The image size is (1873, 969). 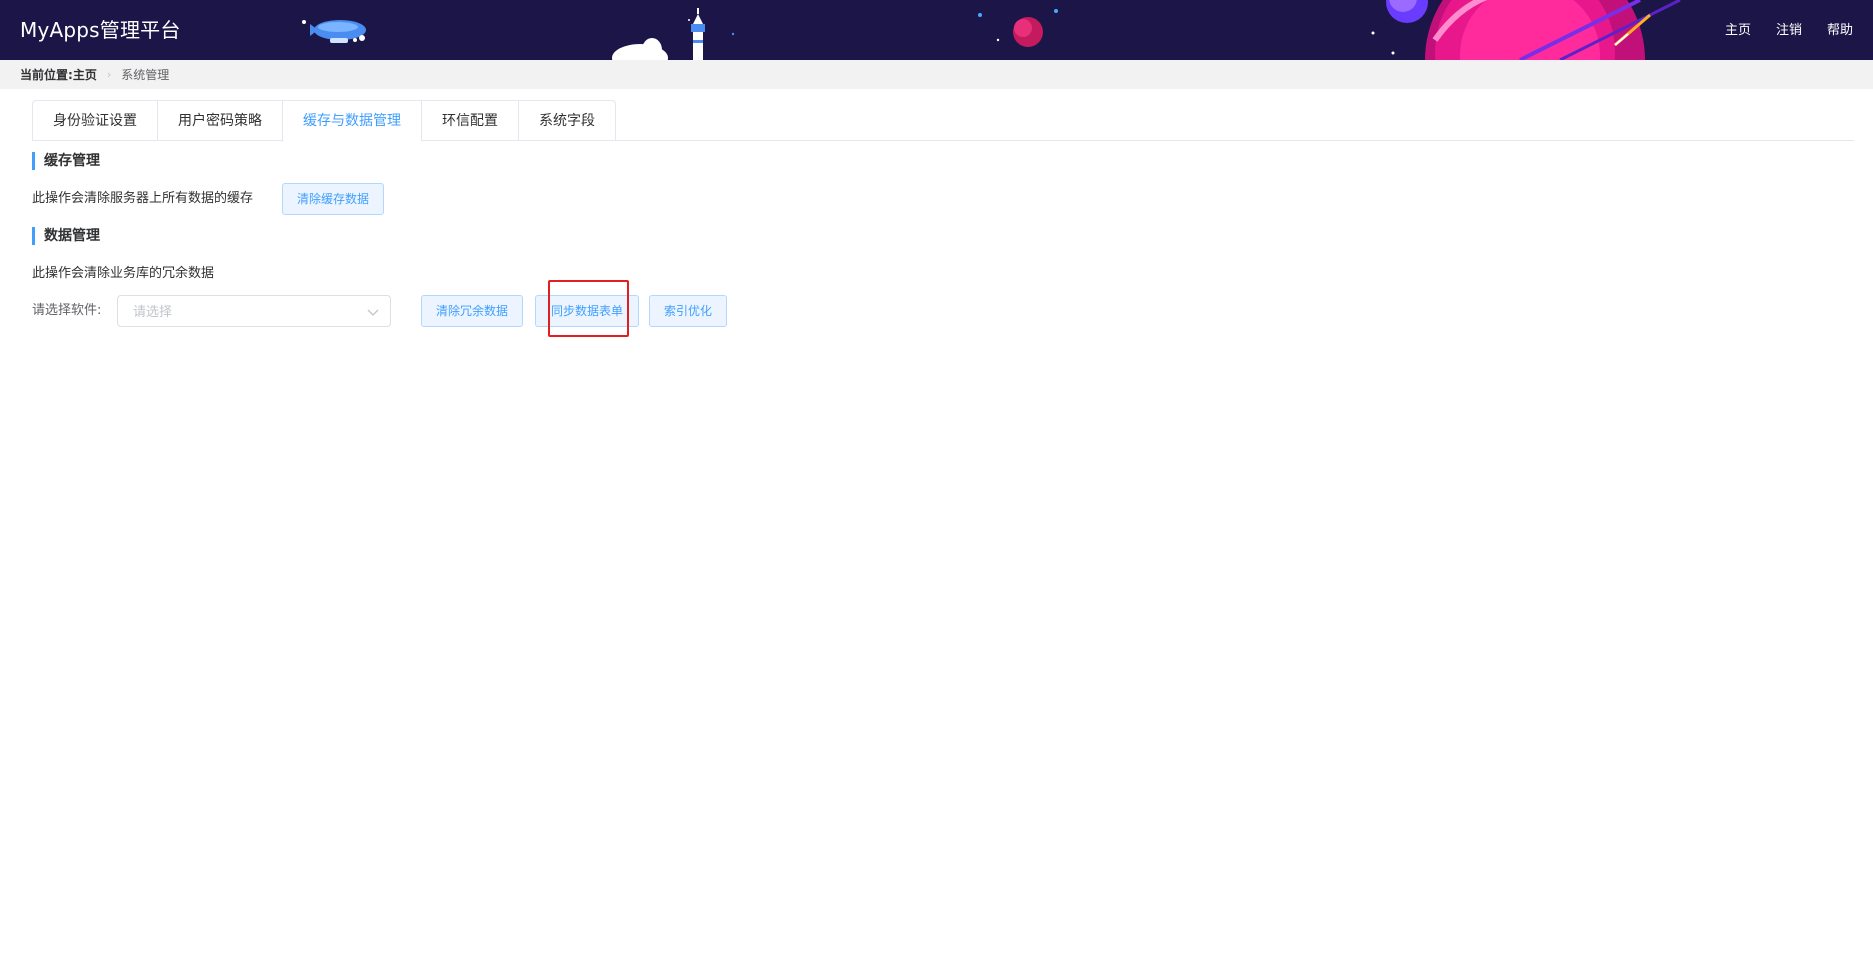 I want to click on nav-home-link: 主页, so click(x=1738, y=31).